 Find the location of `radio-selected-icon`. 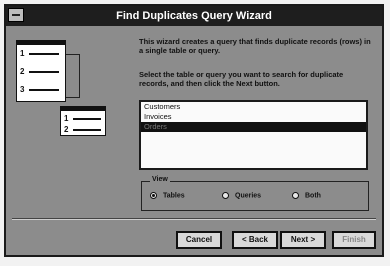

radio-selected-icon is located at coordinates (153, 195).